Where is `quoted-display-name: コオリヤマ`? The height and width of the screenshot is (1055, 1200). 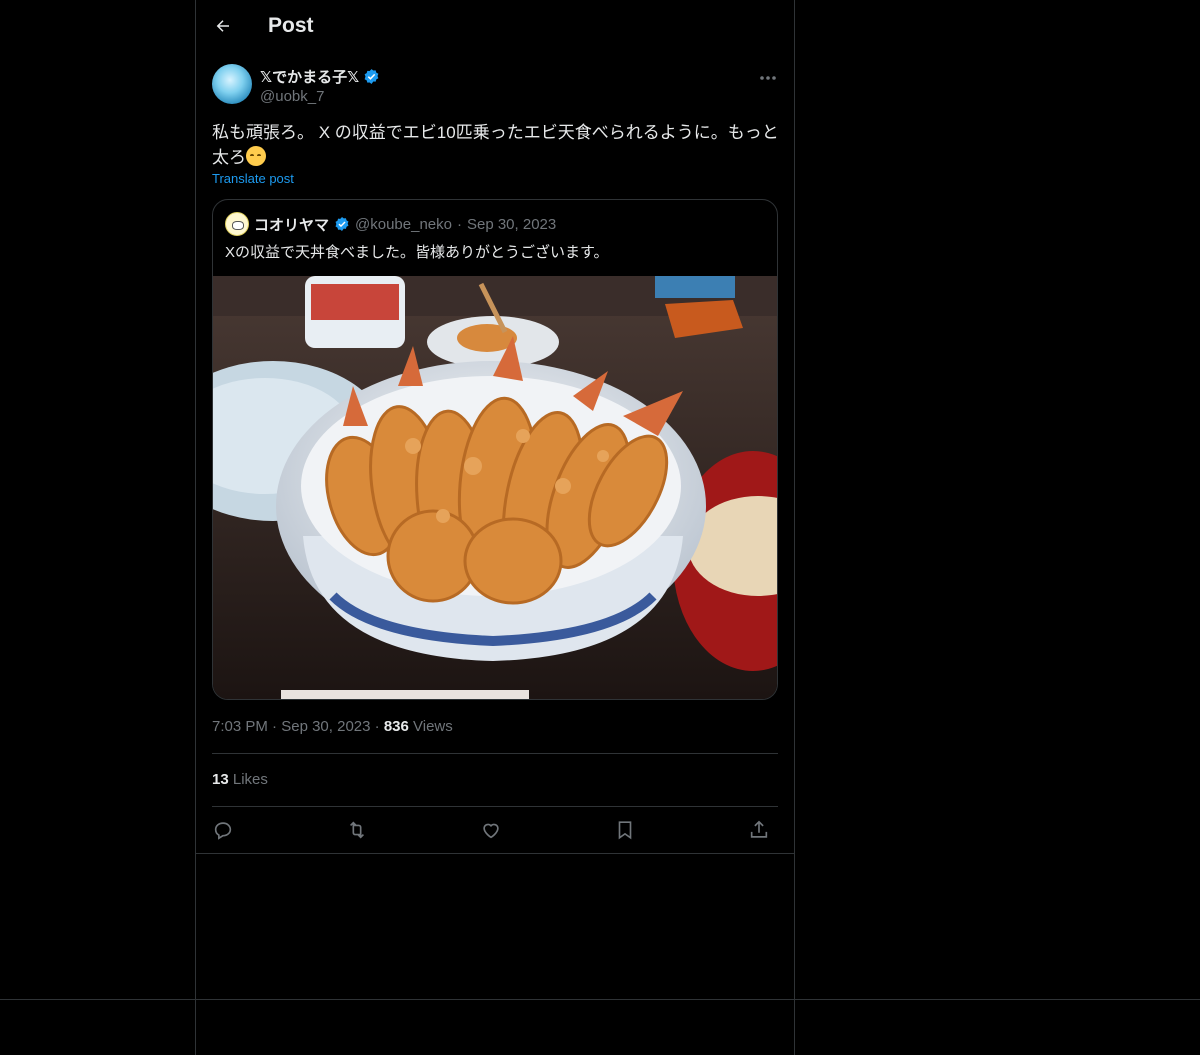 quoted-display-name: コオリヤマ is located at coordinates (292, 225).